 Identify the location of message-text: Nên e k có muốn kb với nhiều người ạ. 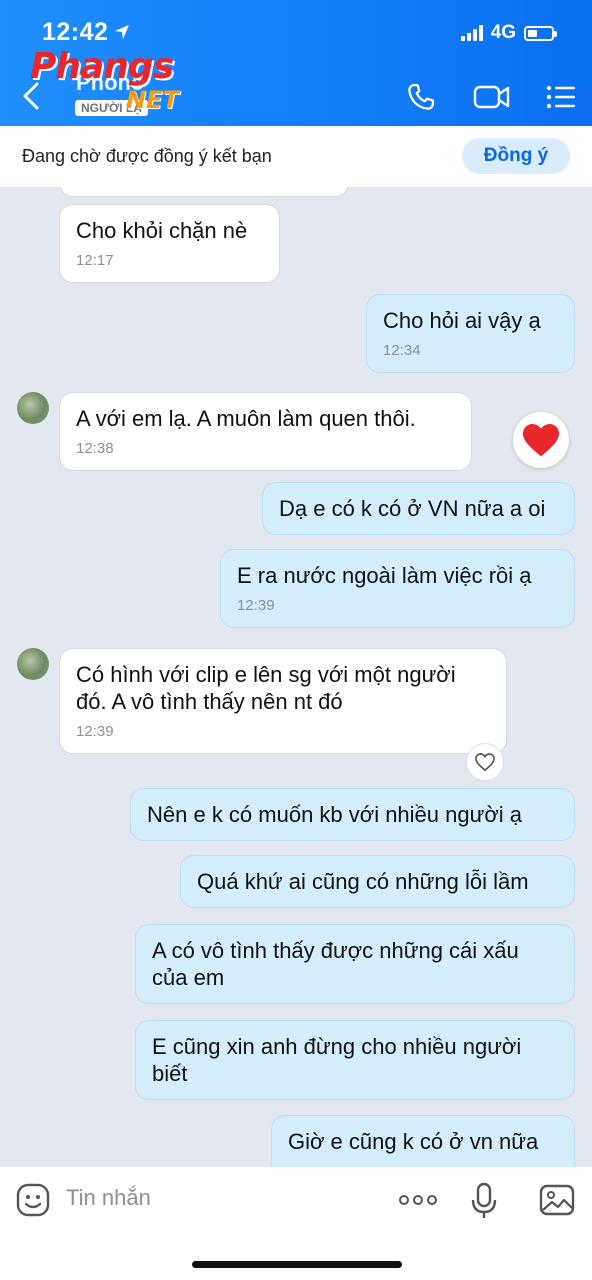
(334, 814).